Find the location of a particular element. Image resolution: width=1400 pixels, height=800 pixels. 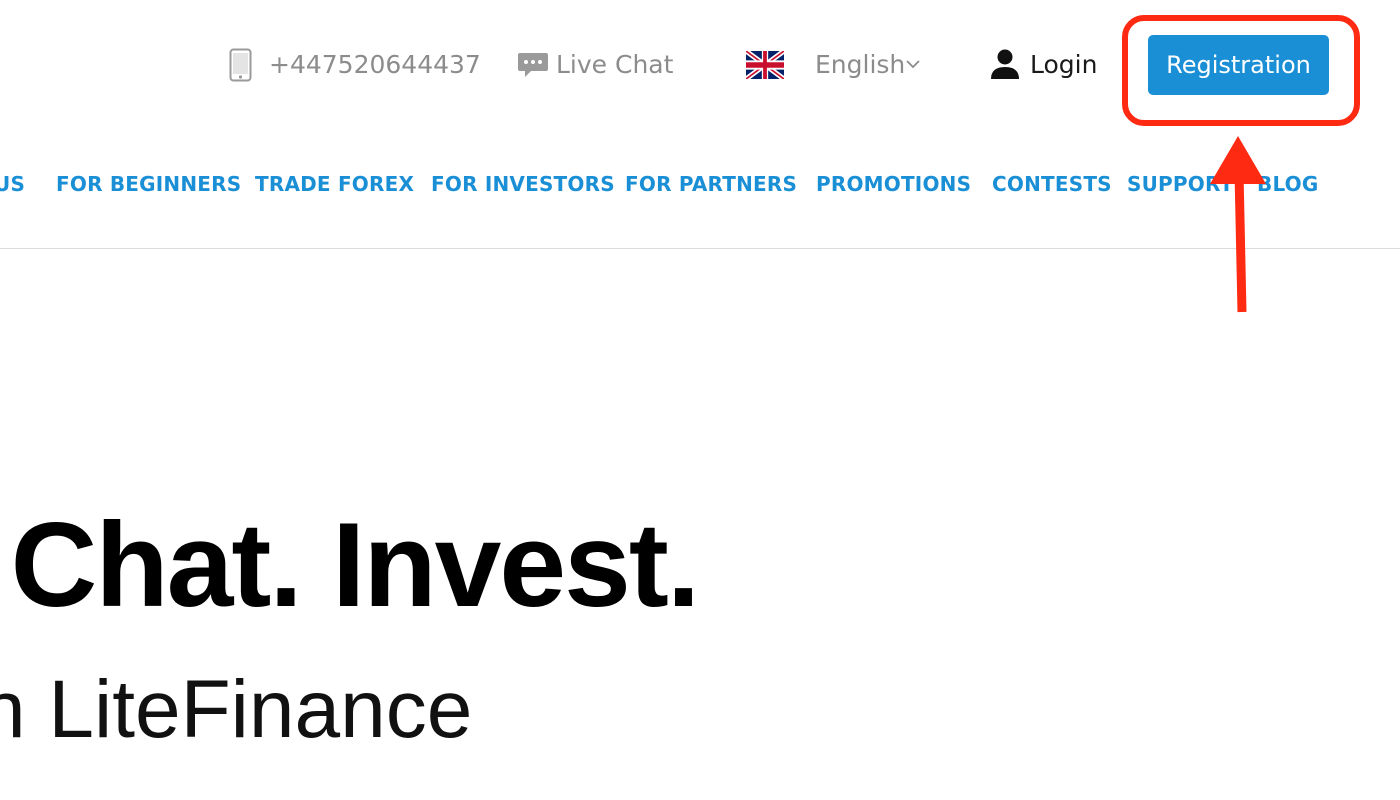

nav-item-promotions: PROMOTIONS is located at coordinates (893, 184).